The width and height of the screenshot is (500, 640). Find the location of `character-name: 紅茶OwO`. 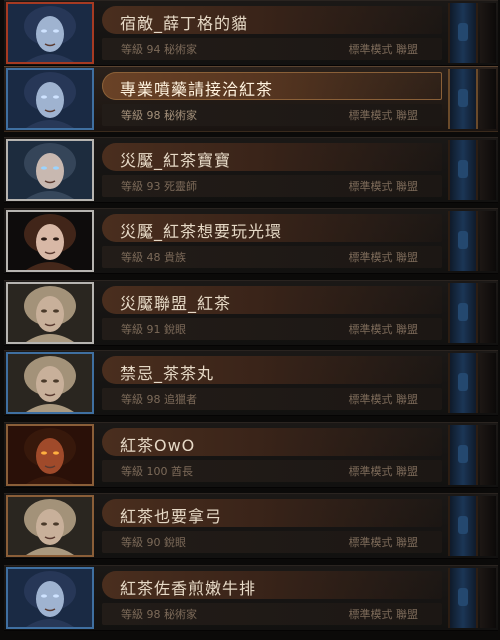

character-name: 紅茶OwO is located at coordinates (158, 445).